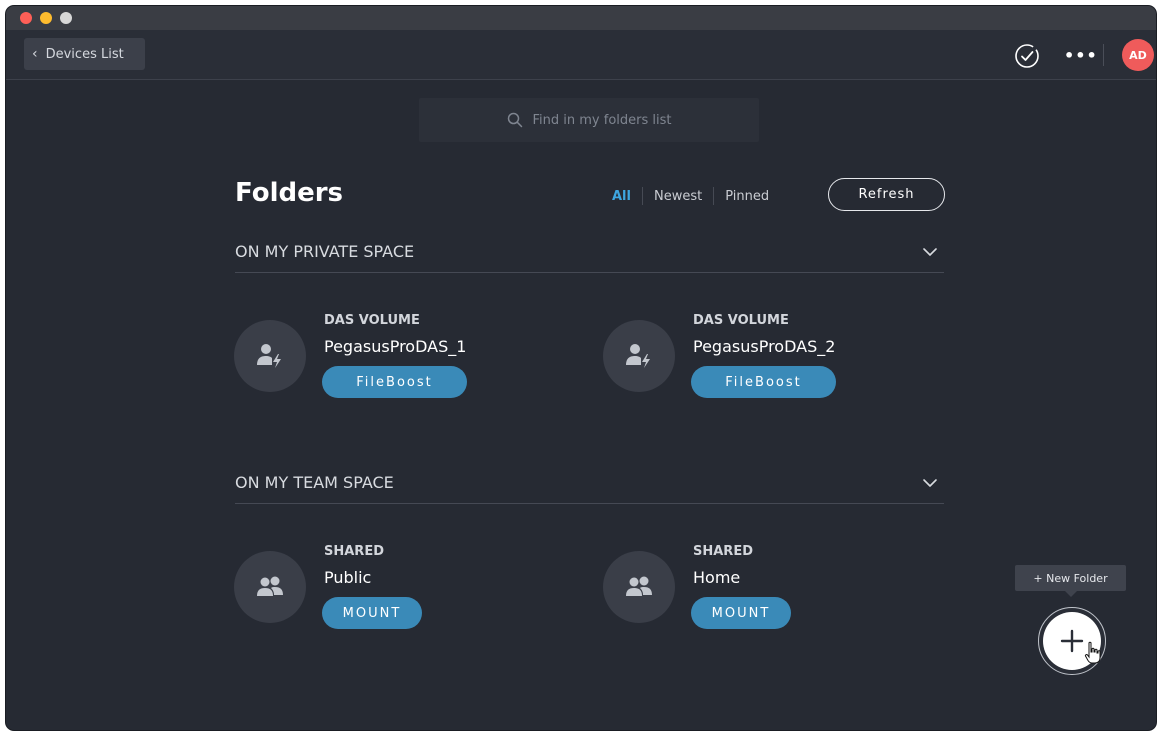 The height and width of the screenshot is (734, 1162). I want to click on new-folder-tooltip: + New Folder, so click(1070, 581).